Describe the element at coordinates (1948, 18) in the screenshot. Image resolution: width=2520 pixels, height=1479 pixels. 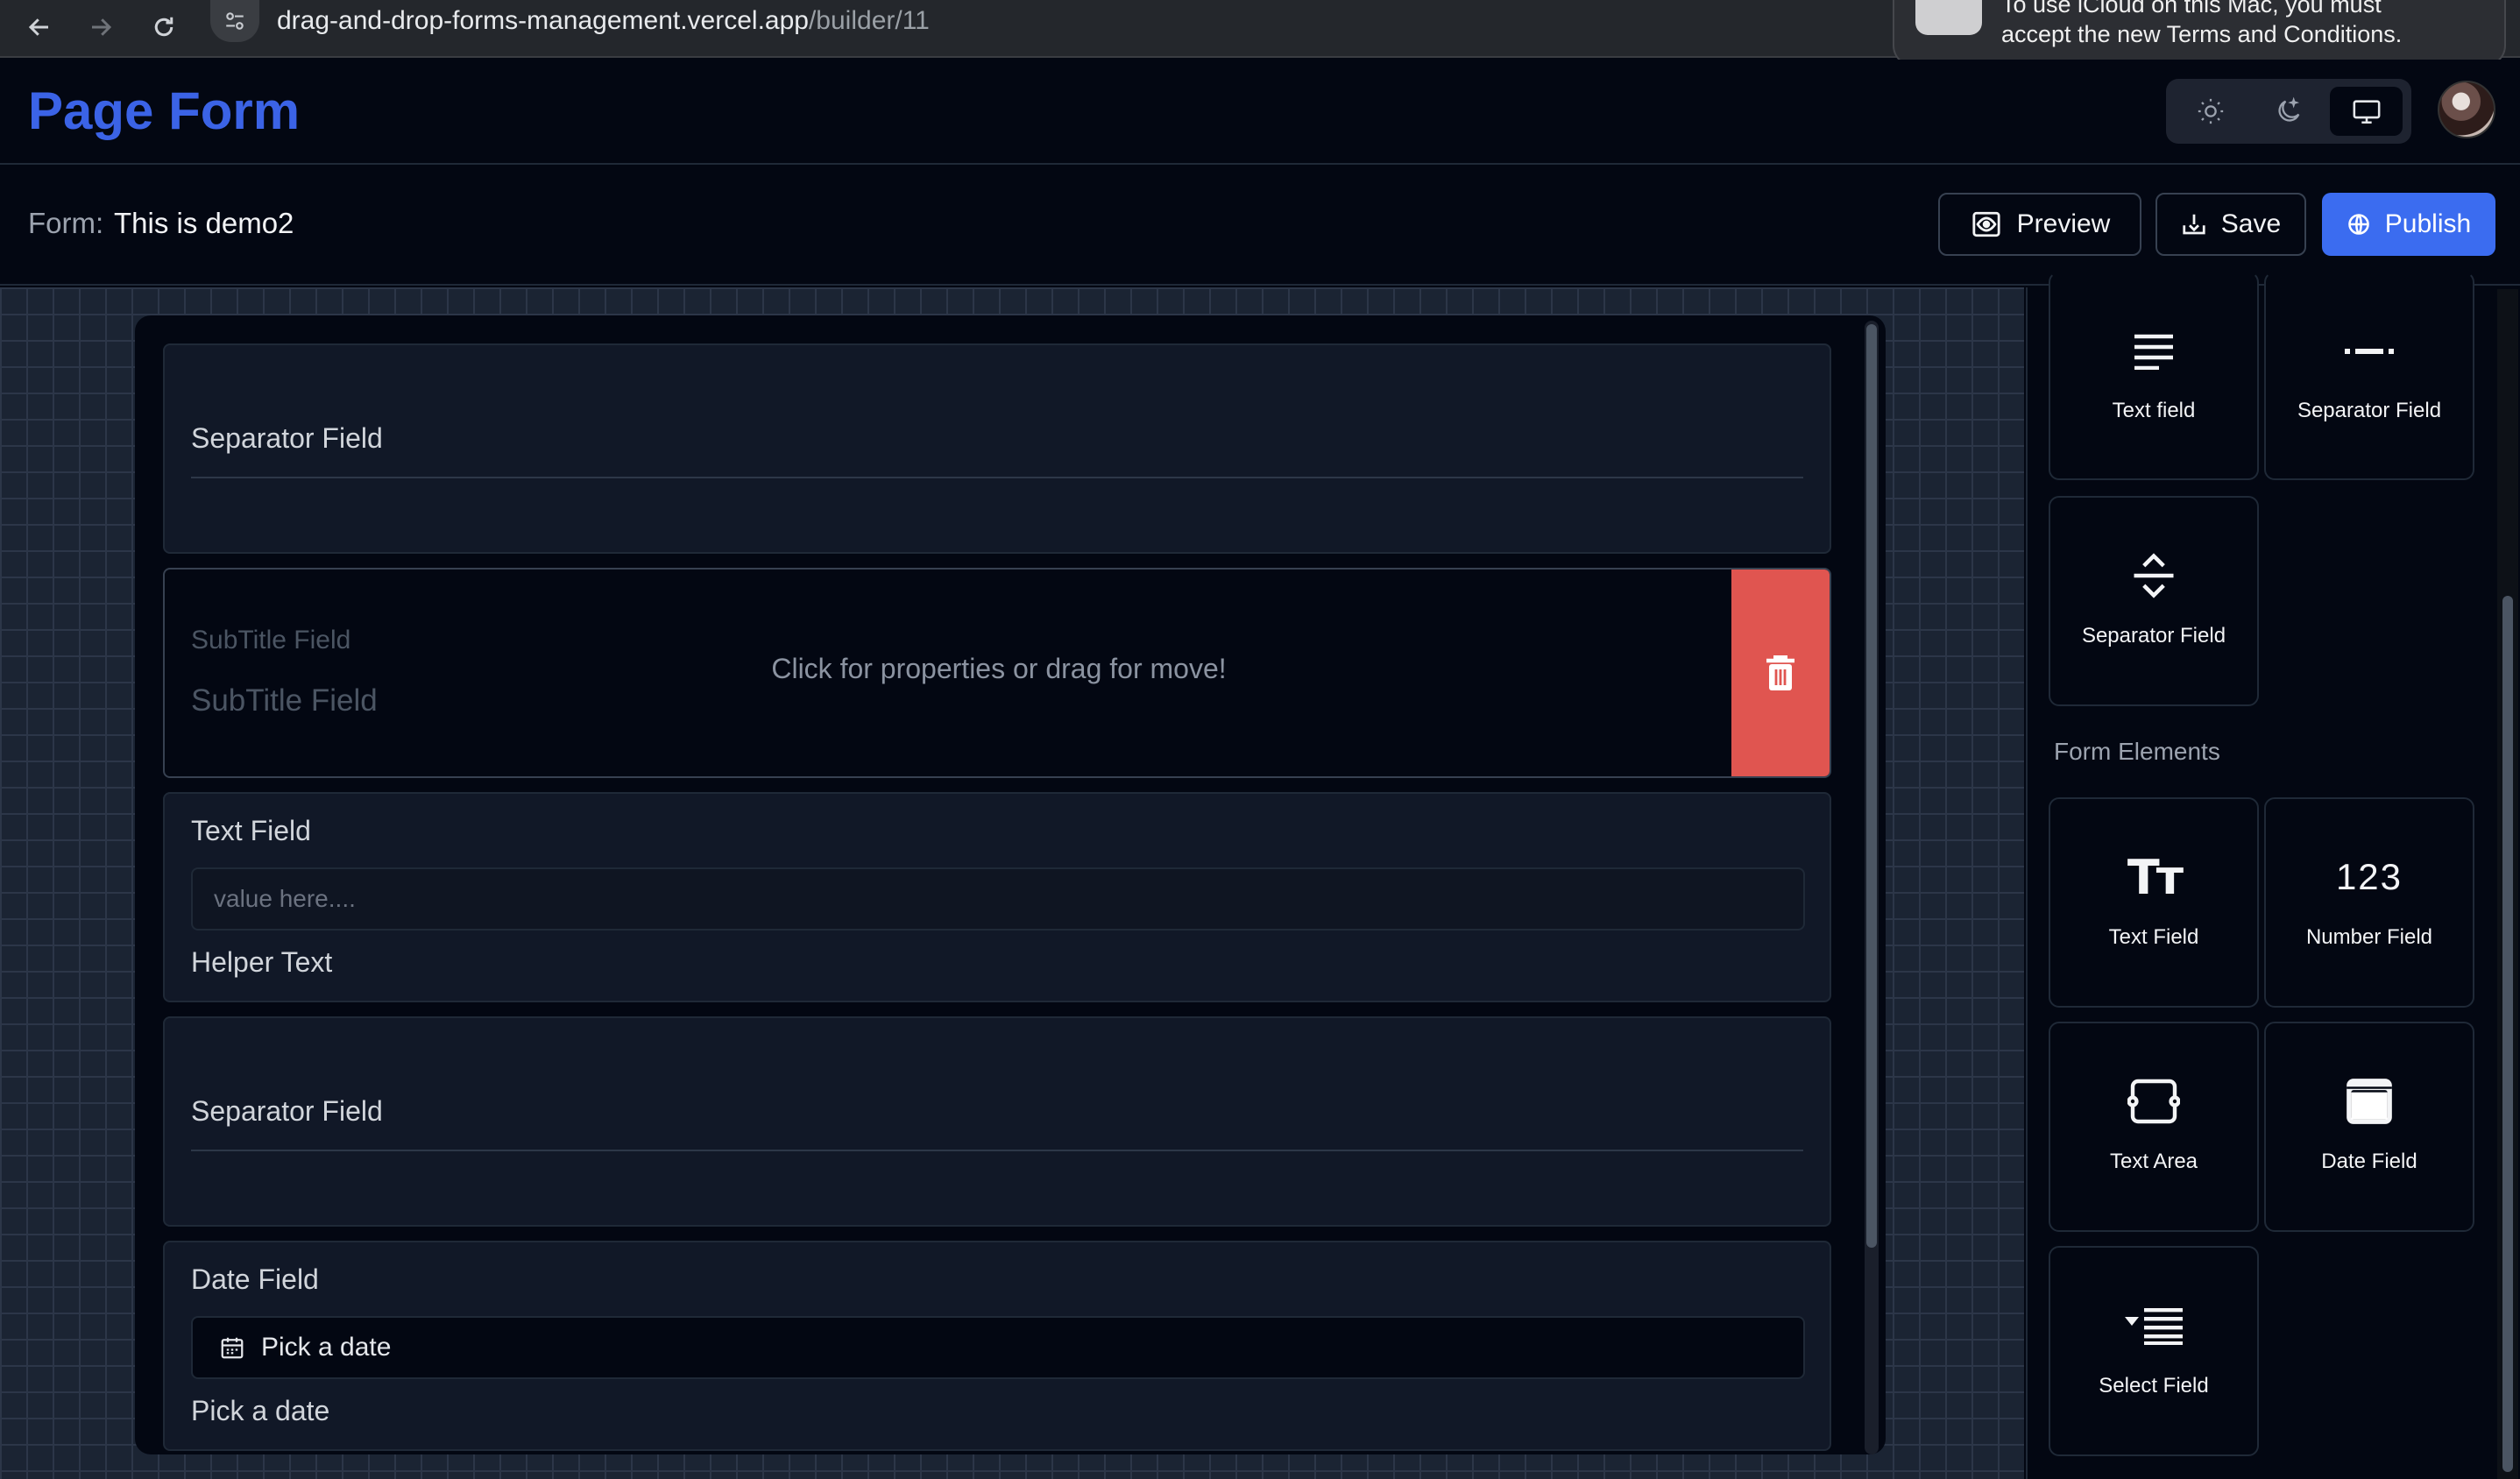
I see `apple-icon` at that location.